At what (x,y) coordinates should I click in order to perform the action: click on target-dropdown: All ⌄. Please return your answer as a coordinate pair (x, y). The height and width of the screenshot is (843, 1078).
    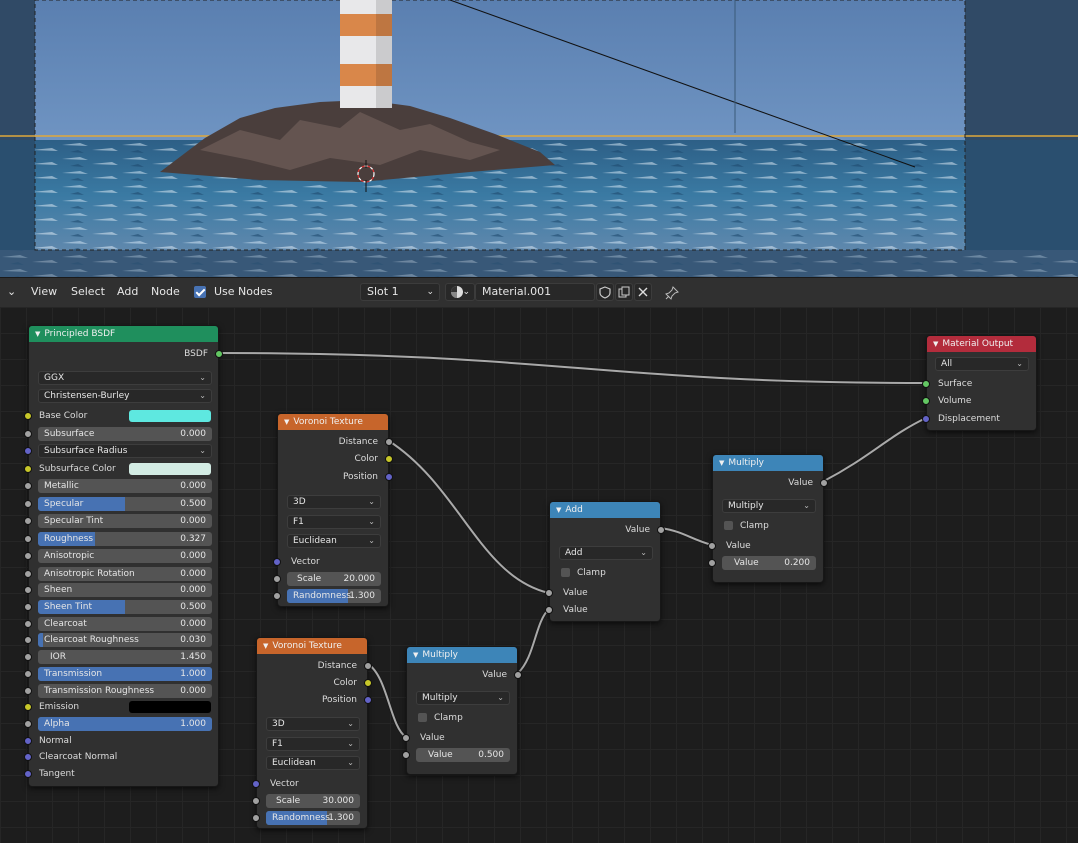
    Looking at the image, I should click on (981, 364).